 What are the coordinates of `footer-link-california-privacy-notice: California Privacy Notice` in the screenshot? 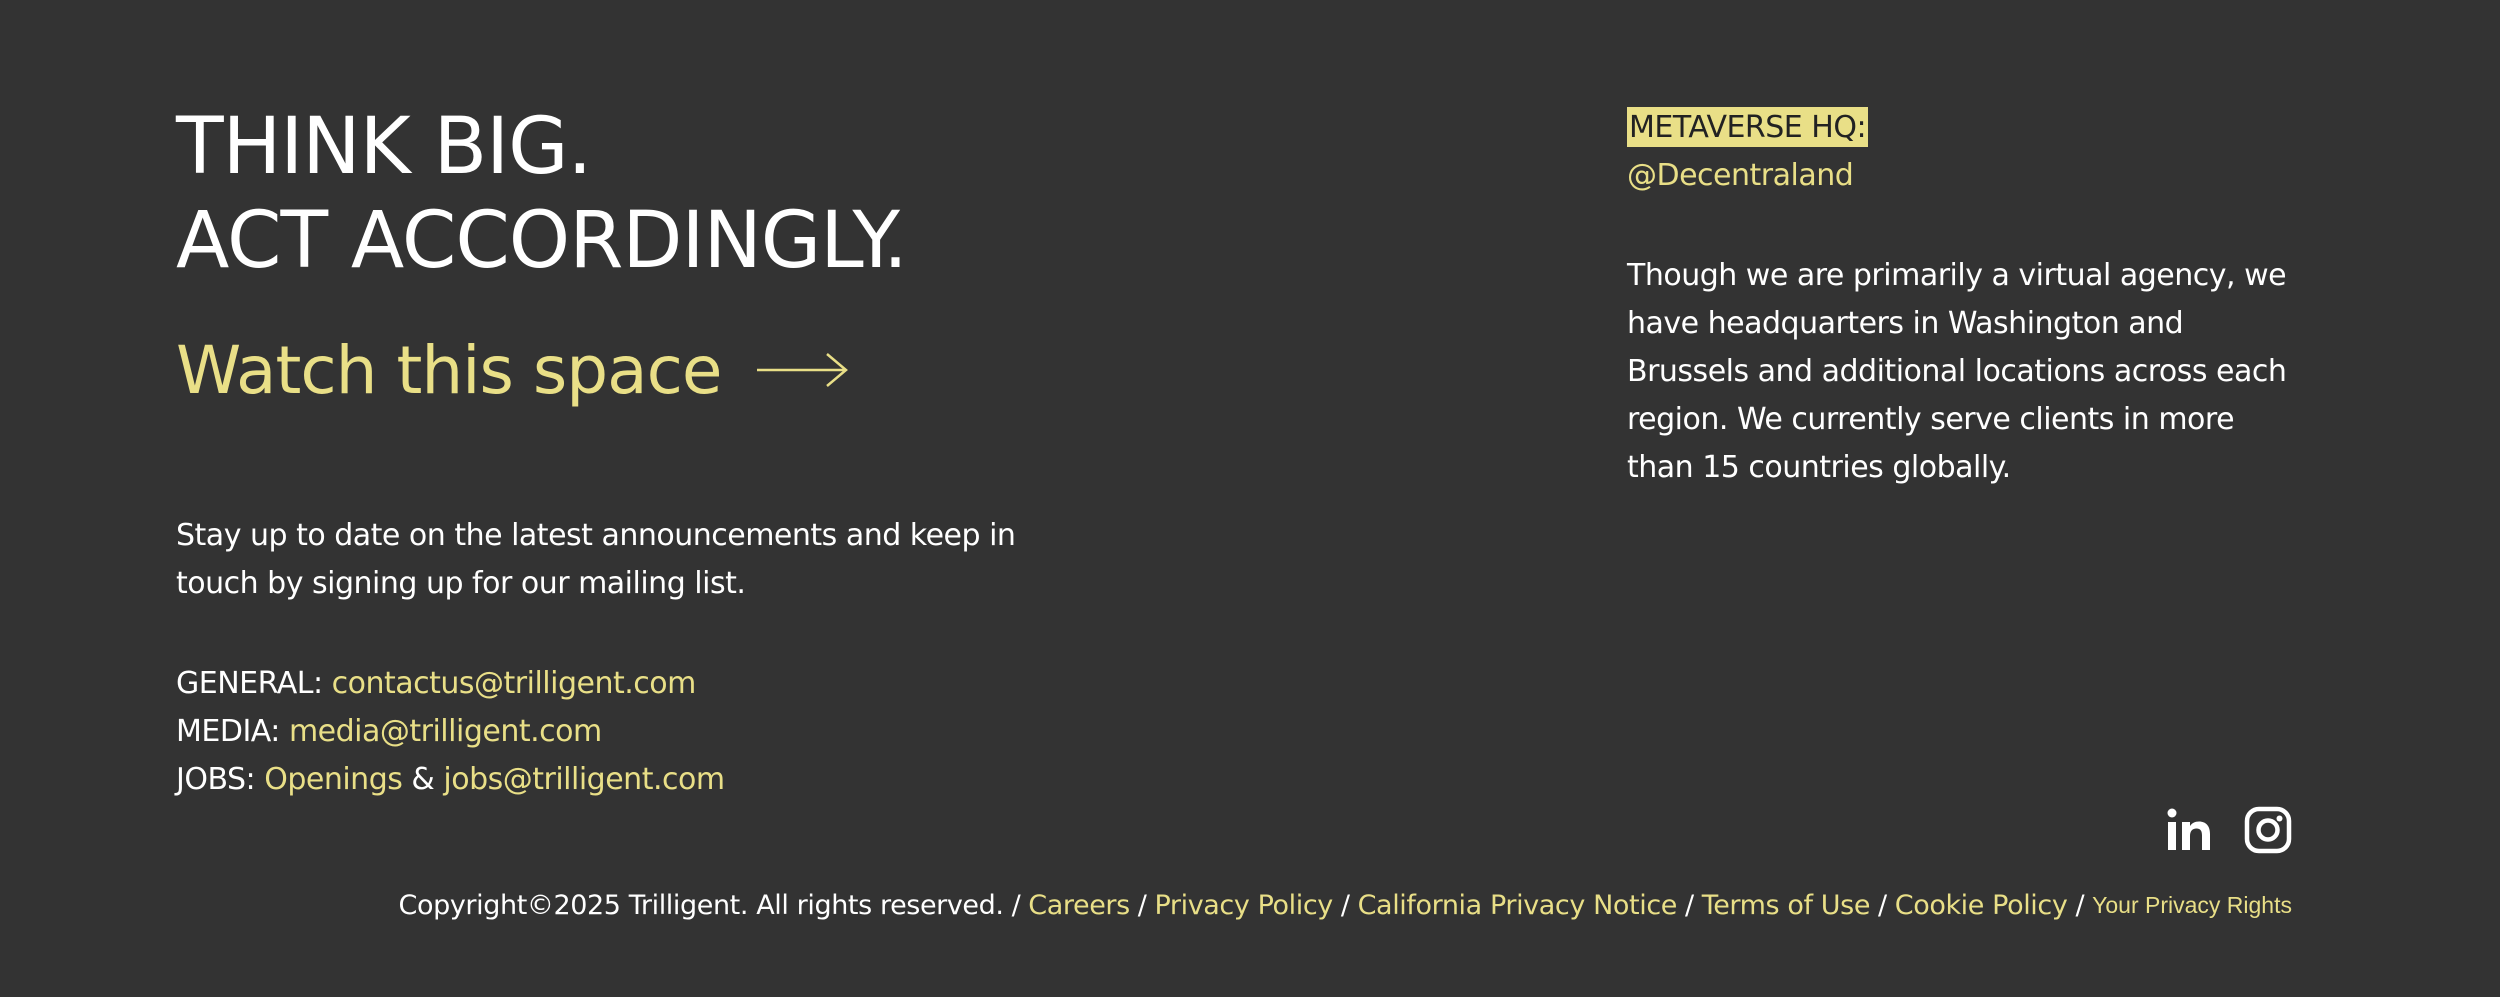 It's located at (1518, 905).